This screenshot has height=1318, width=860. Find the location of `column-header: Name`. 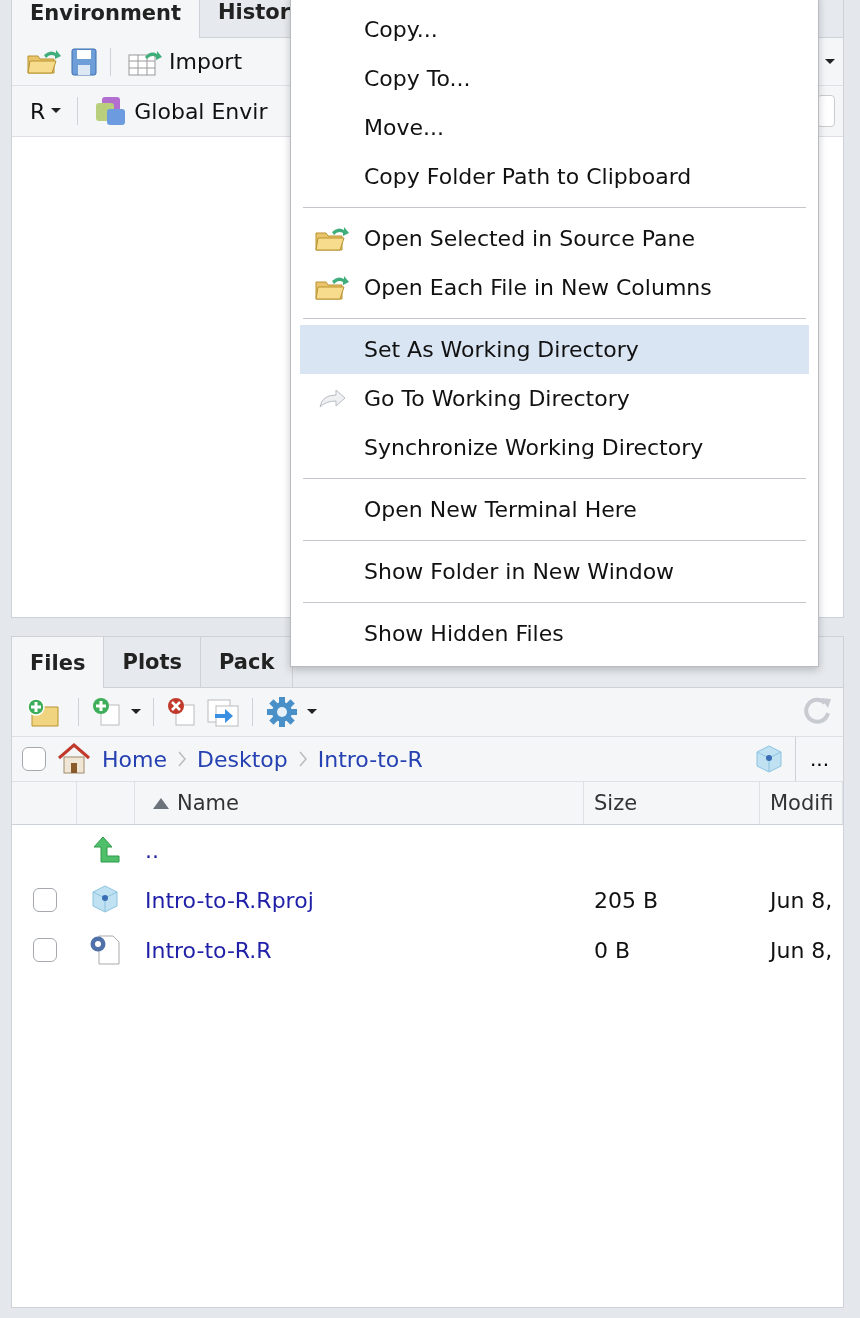

column-header: Name is located at coordinates (208, 803).